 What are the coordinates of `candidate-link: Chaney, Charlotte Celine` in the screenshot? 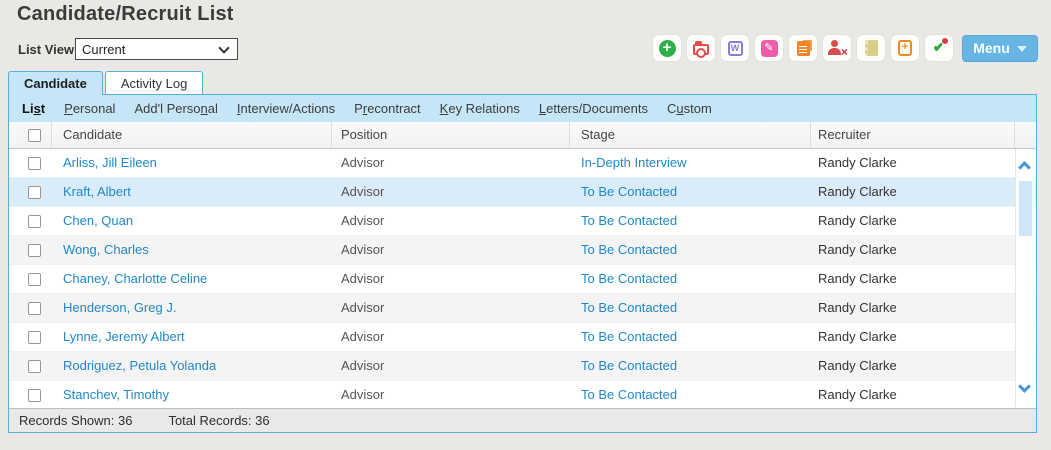 It's located at (135, 279).